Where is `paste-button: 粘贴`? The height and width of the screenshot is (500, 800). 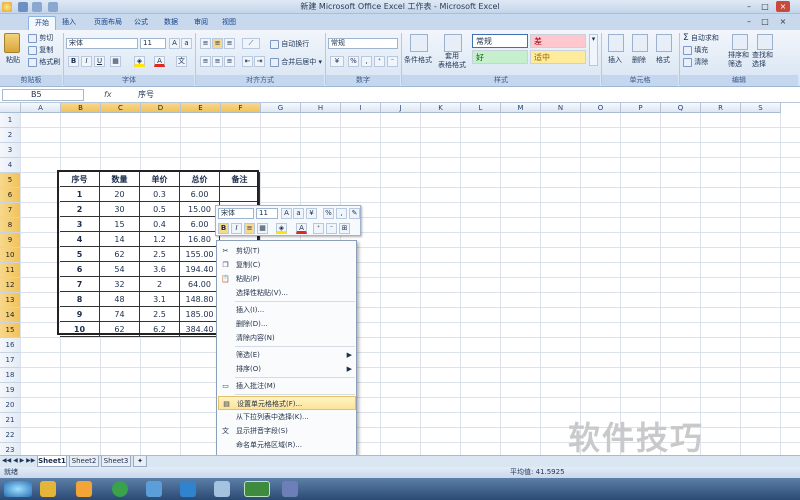 paste-button: 粘贴 is located at coordinates (13, 60).